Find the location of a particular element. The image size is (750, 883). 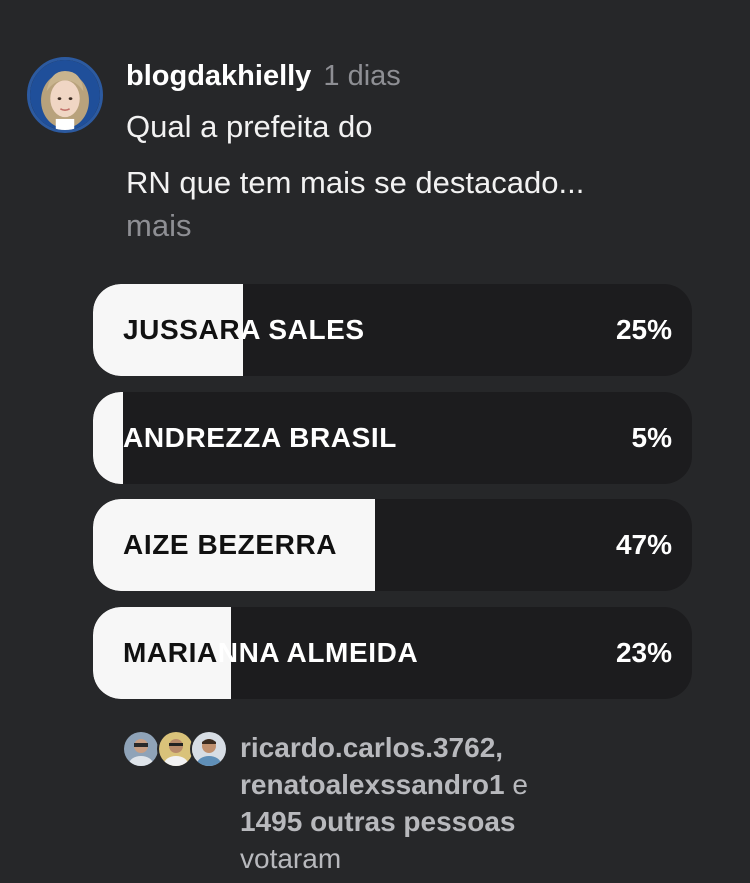

voters-others-link: 1495 outras pessoas is located at coordinates (378, 821).